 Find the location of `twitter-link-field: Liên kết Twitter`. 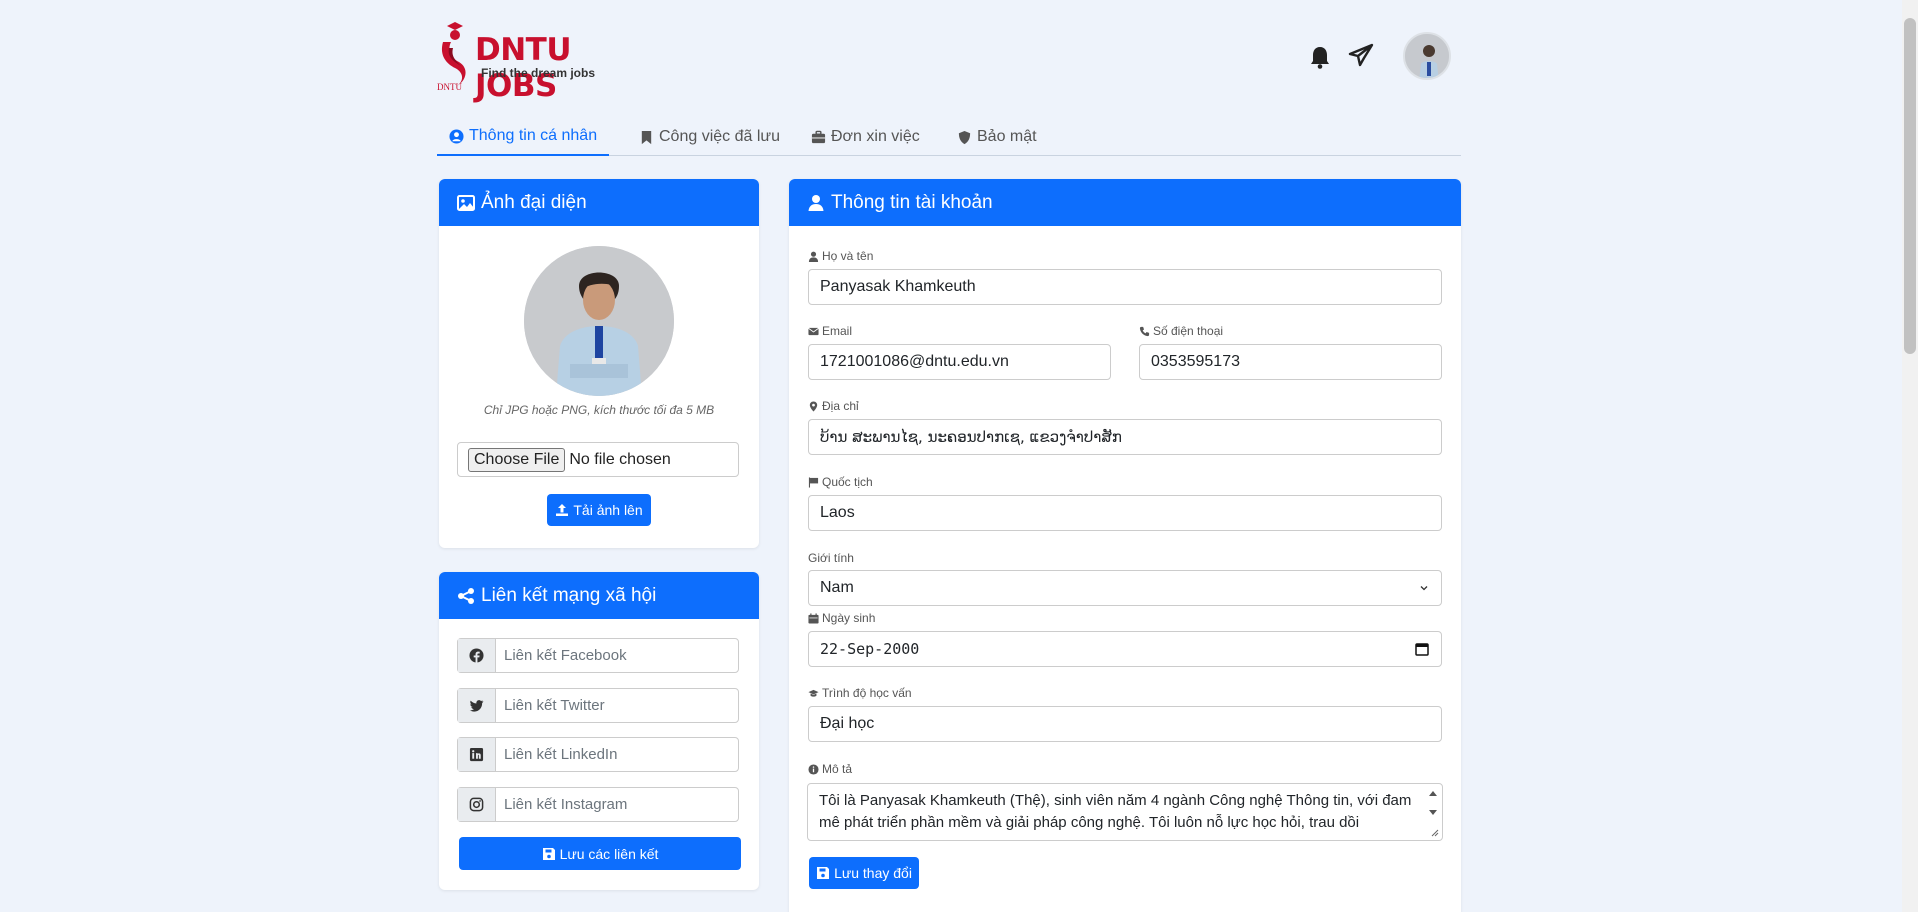

twitter-link-field: Liên kết Twitter is located at coordinates (598, 705).